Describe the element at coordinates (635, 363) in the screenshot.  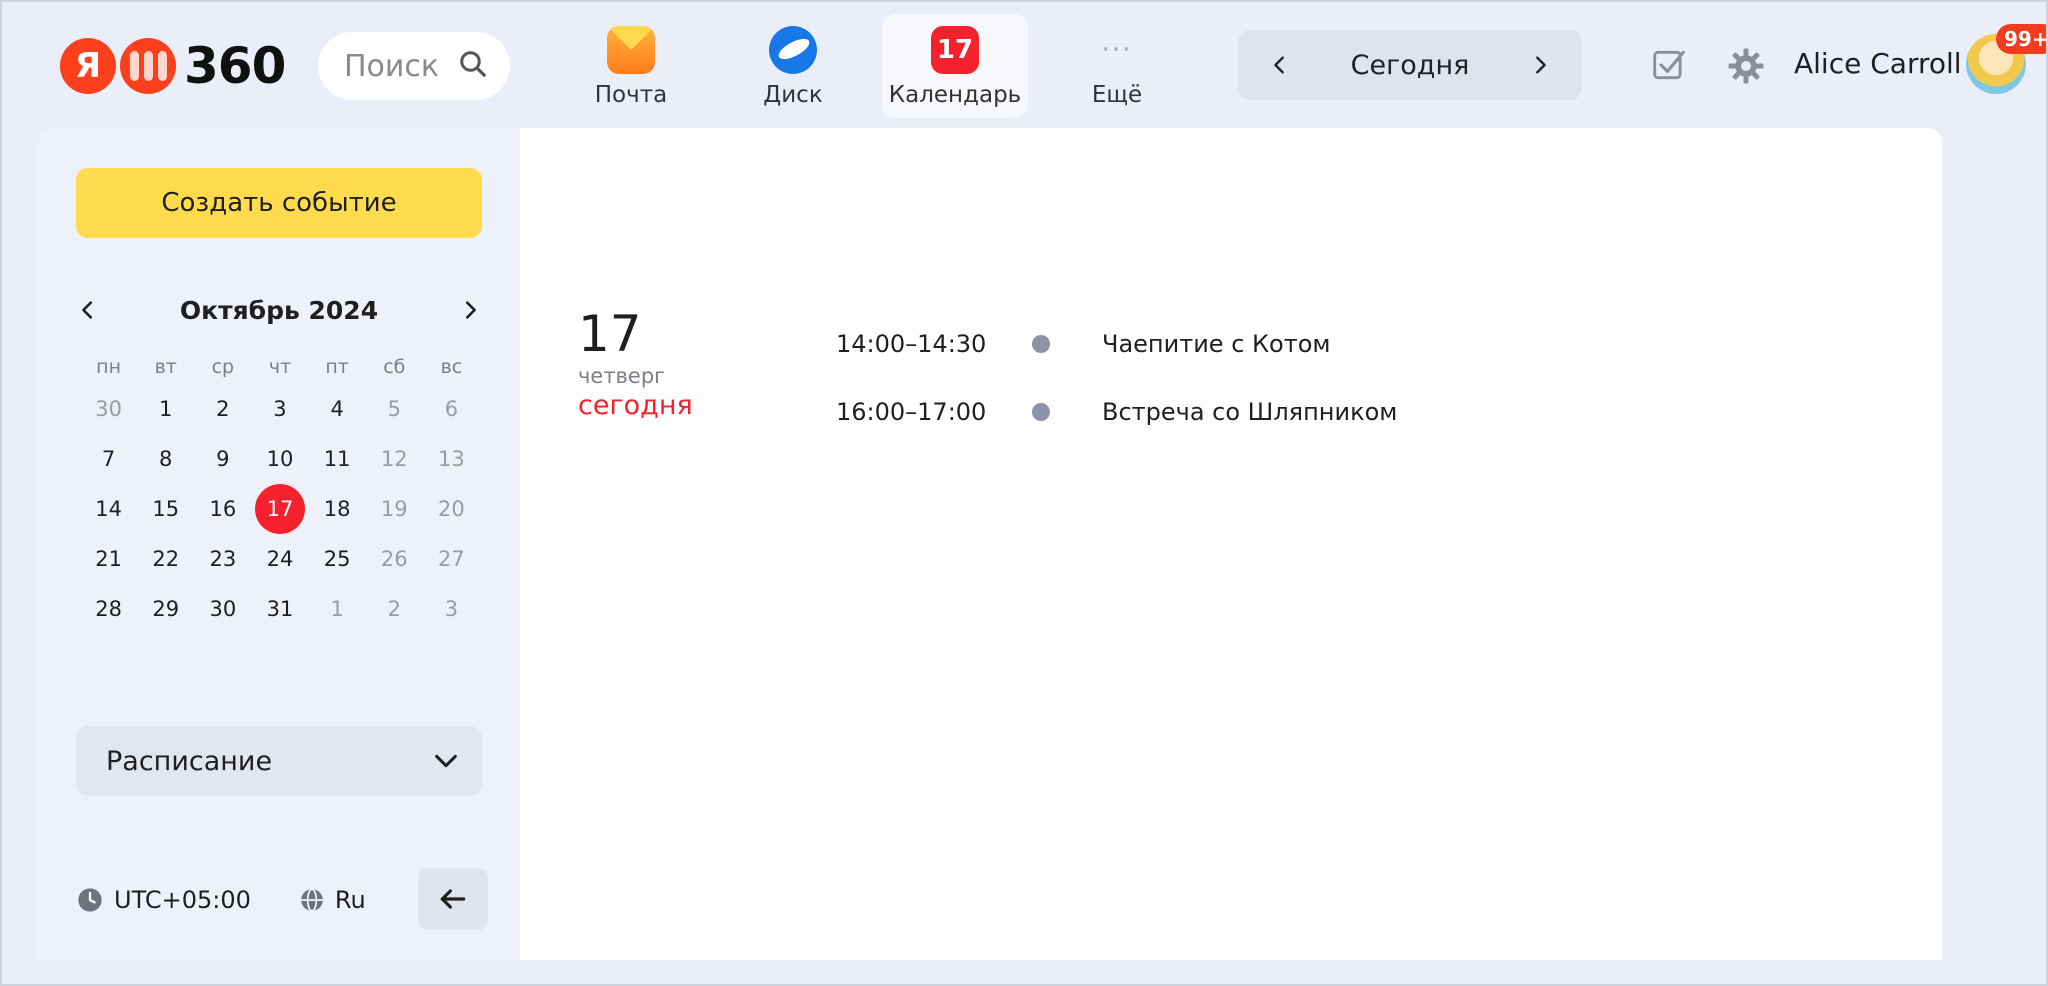
I see `schedule-day-header: 17 четверг сегодня` at that location.